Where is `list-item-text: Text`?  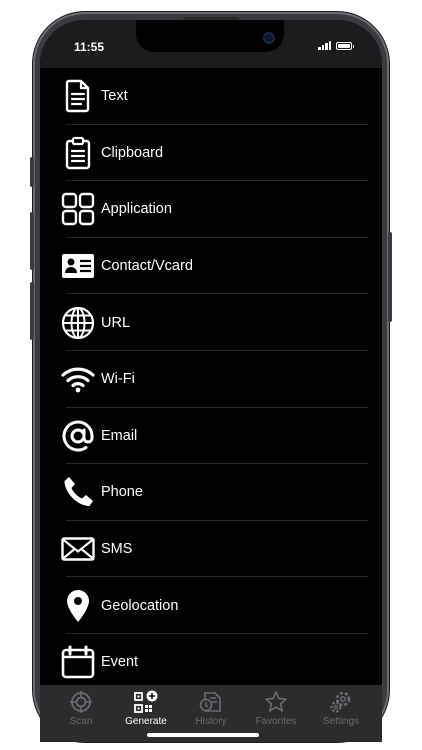 list-item-text: Text is located at coordinates (211, 96).